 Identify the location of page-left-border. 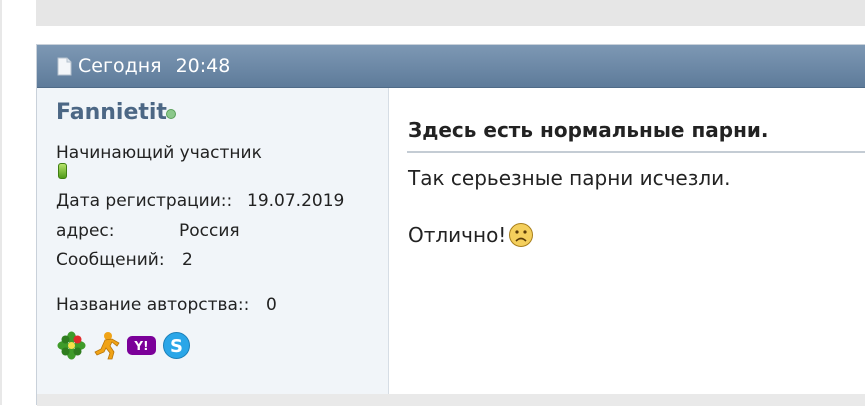
(1, 202).